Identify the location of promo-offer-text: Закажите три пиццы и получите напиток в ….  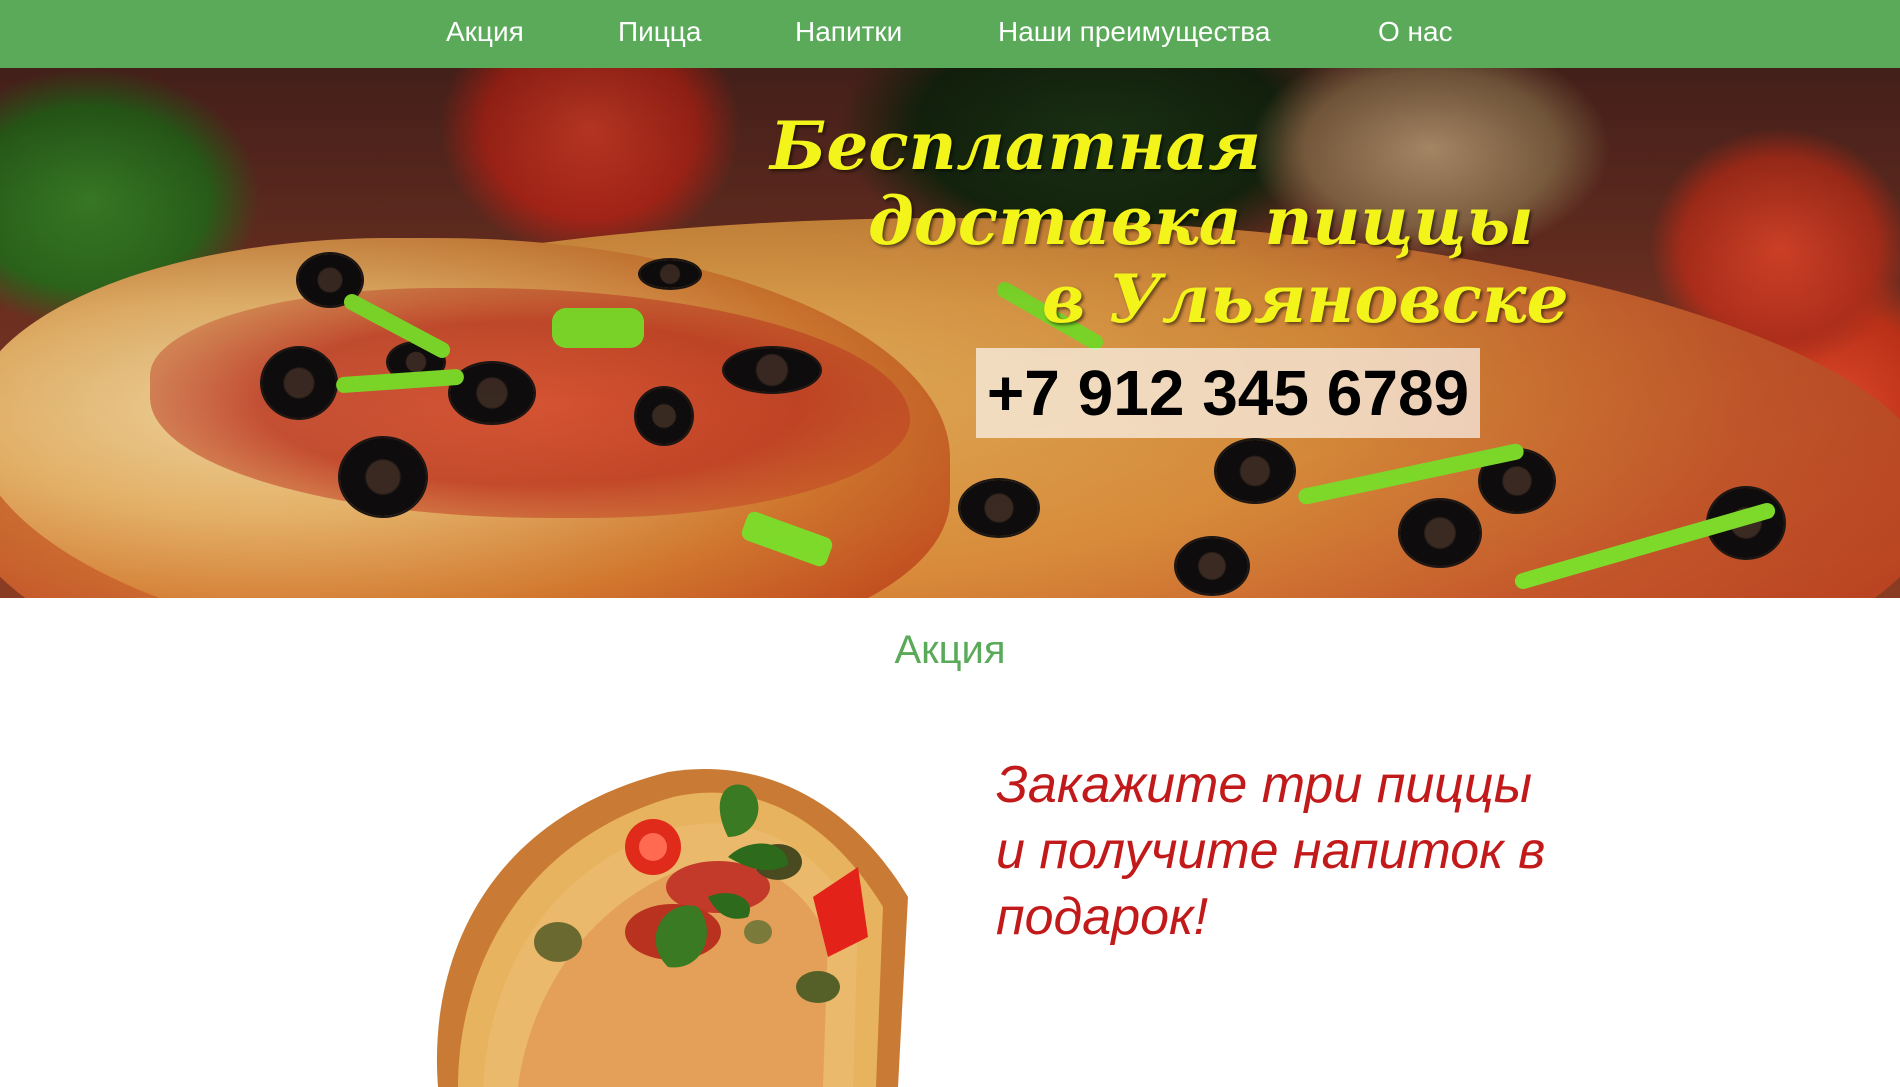
(1271, 851).